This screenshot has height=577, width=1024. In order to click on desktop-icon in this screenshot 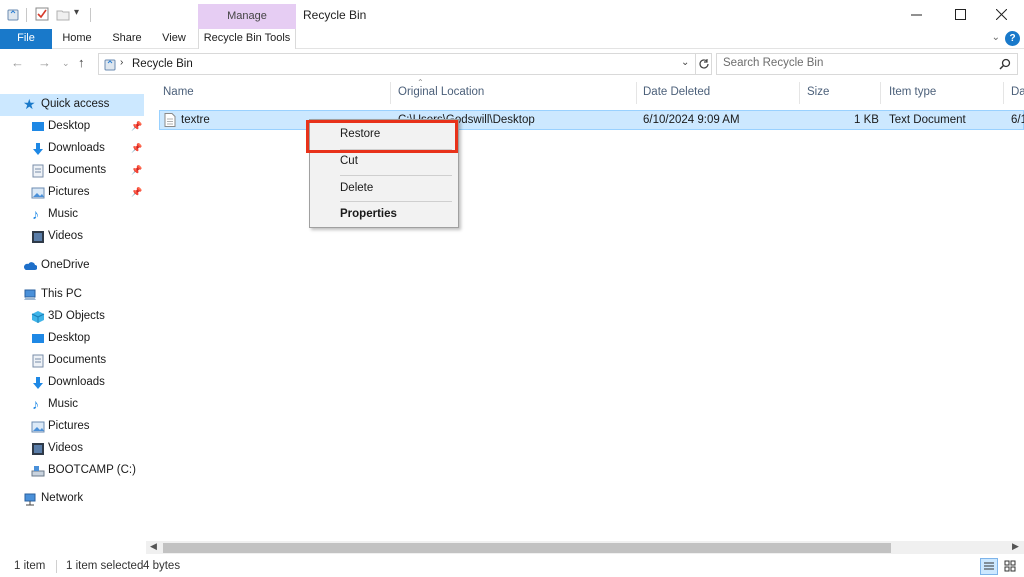, I will do `click(38, 126)`.